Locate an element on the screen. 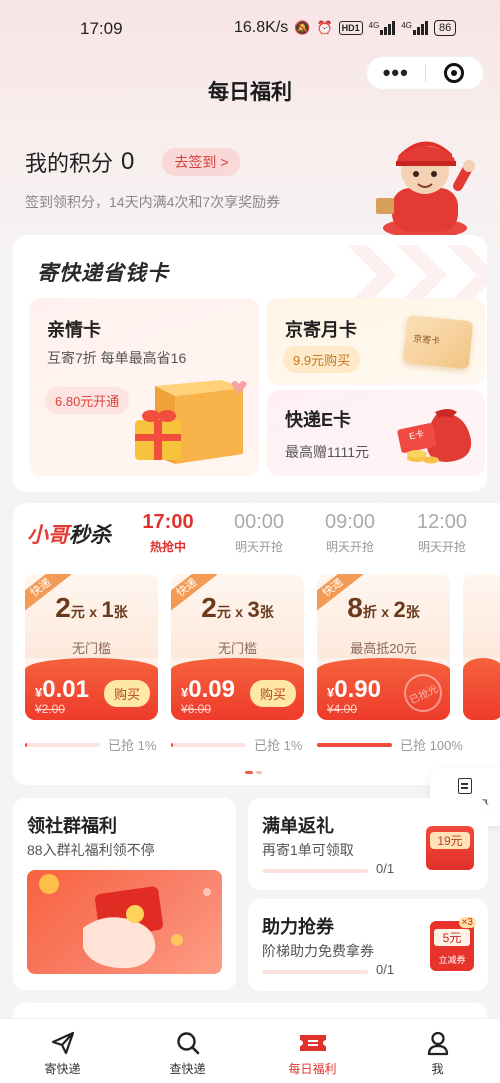 This screenshot has width=500, height=1083. battery-icon: 86 is located at coordinates (445, 28).